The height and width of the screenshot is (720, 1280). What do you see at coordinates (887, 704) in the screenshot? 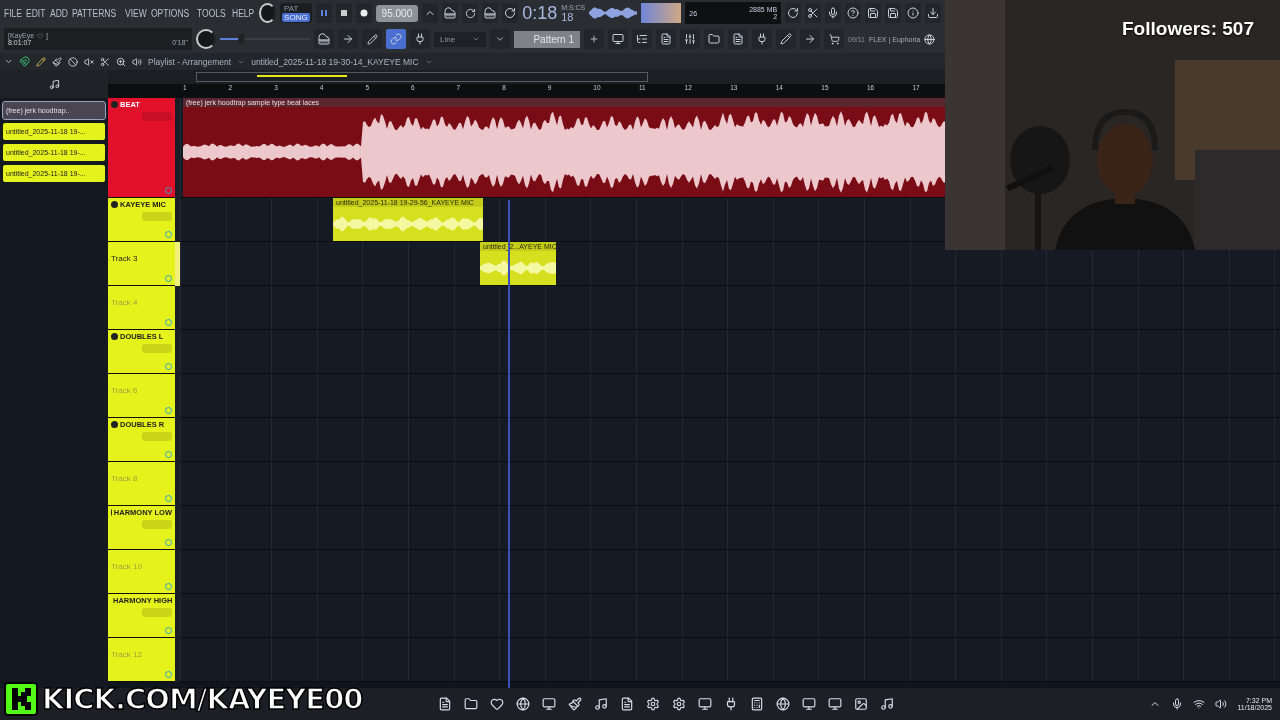
I see `music-note-icon` at bounding box center [887, 704].